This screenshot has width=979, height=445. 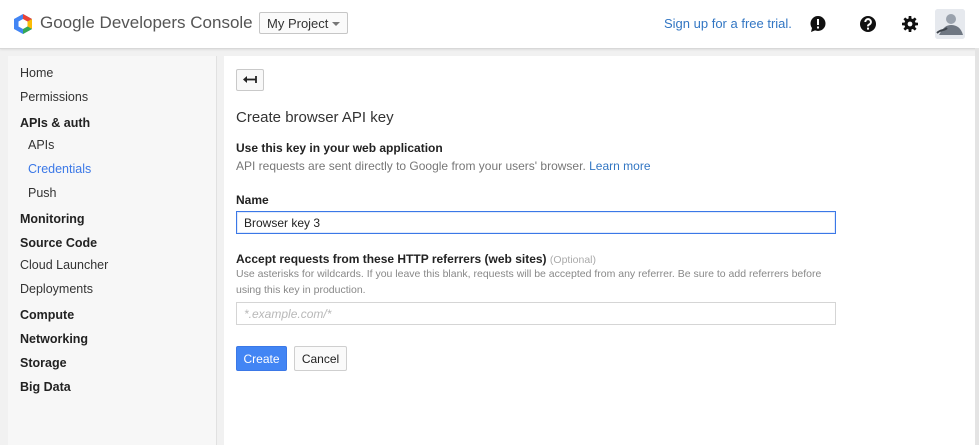 What do you see at coordinates (36, 73) in the screenshot?
I see `sidebar-item-home: Home` at bounding box center [36, 73].